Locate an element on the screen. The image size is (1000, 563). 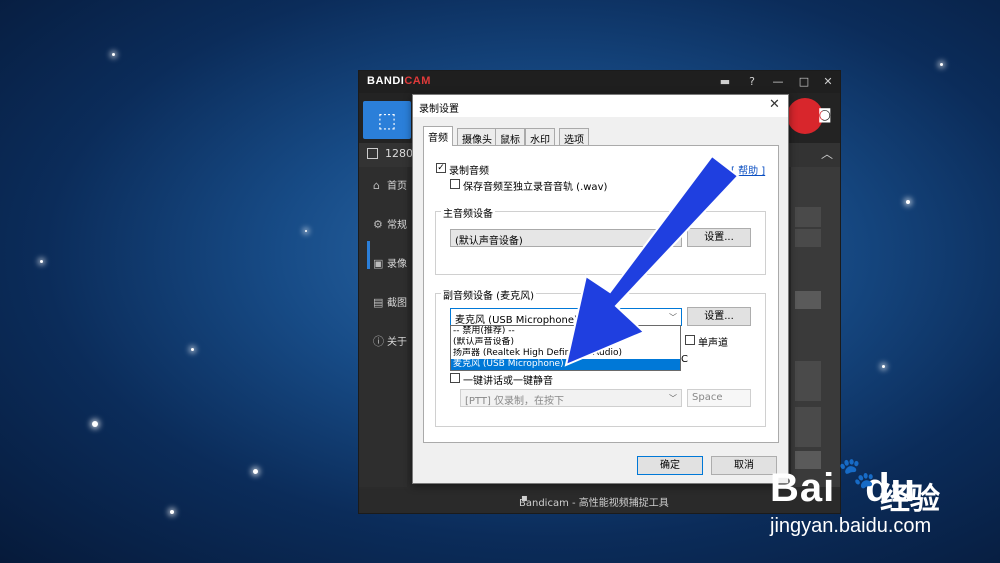
info-icon: ⓘ is located at coordinates (378, 341).